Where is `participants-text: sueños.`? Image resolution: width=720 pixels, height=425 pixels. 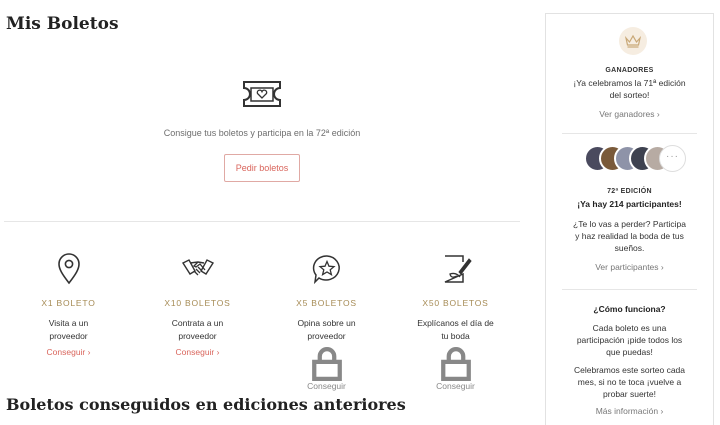 participants-text: sueños. is located at coordinates (629, 248).